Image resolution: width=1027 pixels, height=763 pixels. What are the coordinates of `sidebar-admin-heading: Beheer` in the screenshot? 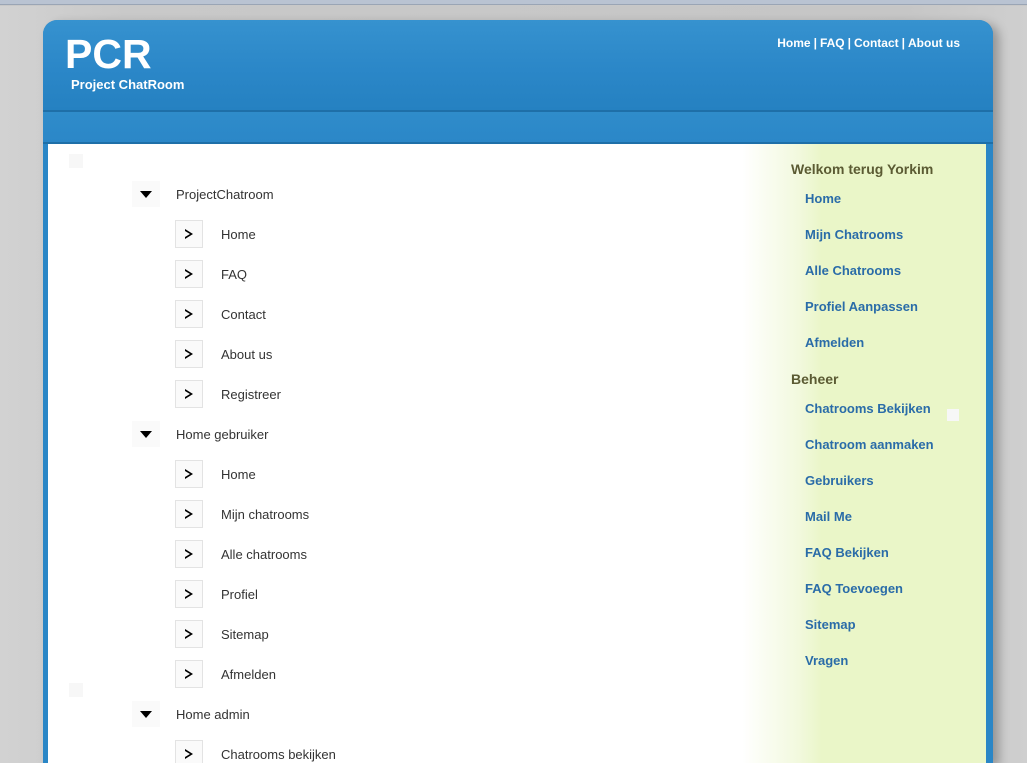 It's located at (815, 379).